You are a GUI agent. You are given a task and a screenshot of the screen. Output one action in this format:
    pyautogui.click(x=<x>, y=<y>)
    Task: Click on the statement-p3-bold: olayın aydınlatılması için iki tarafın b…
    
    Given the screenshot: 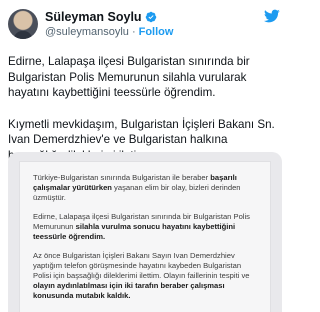 What is the action you would take?
    pyautogui.click(x=129, y=290)
    